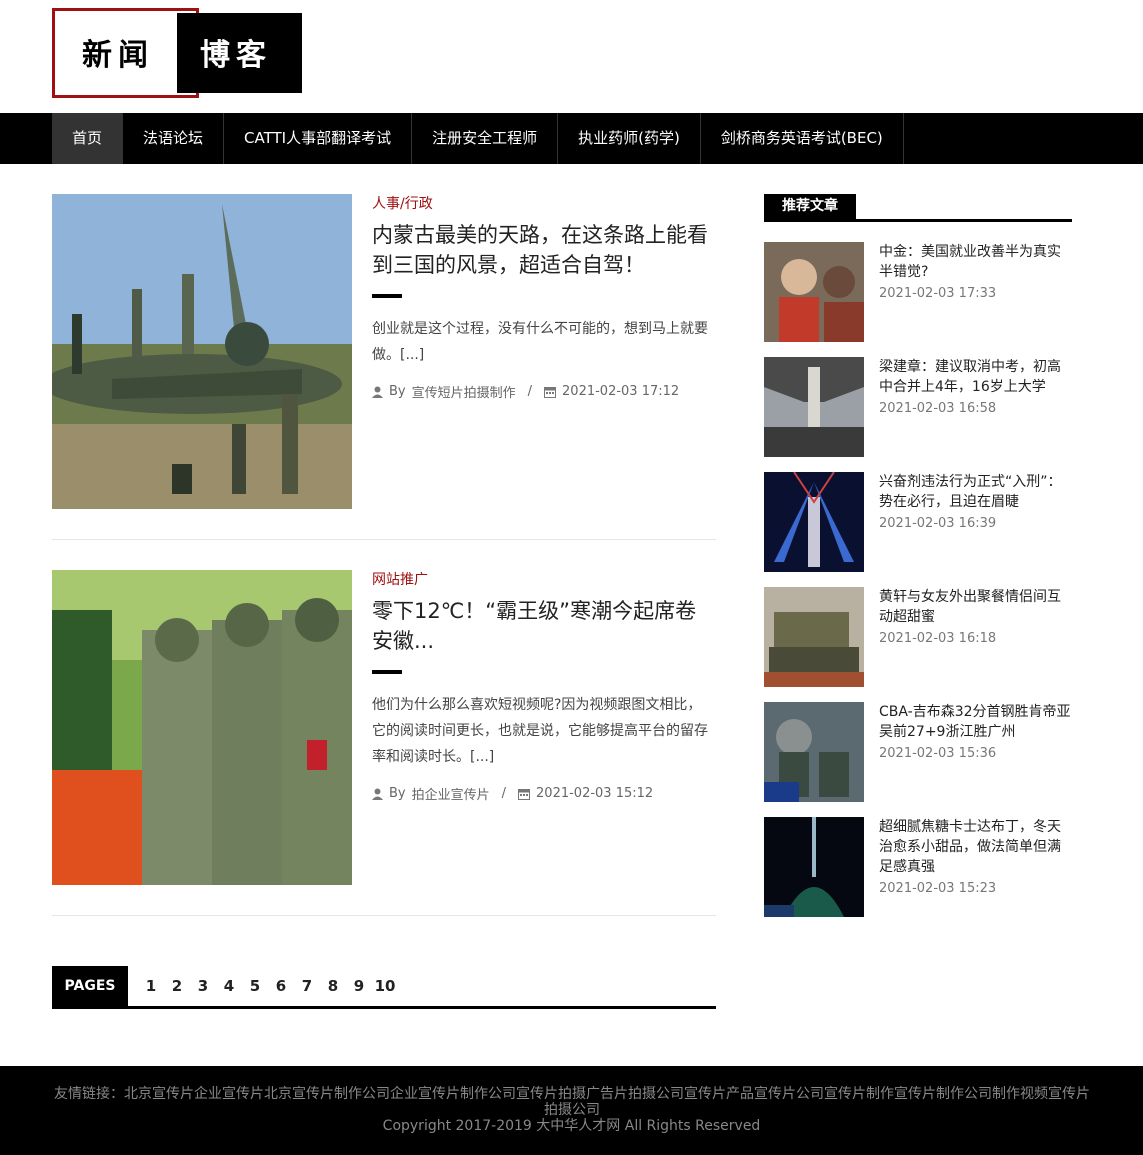 This screenshot has height=1155, width=1143. What do you see at coordinates (542, 391) in the screenshot?
I see `post-meta: By 宣传短片拍摄制作 / 2021-02-03 17:12` at bounding box center [542, 391].